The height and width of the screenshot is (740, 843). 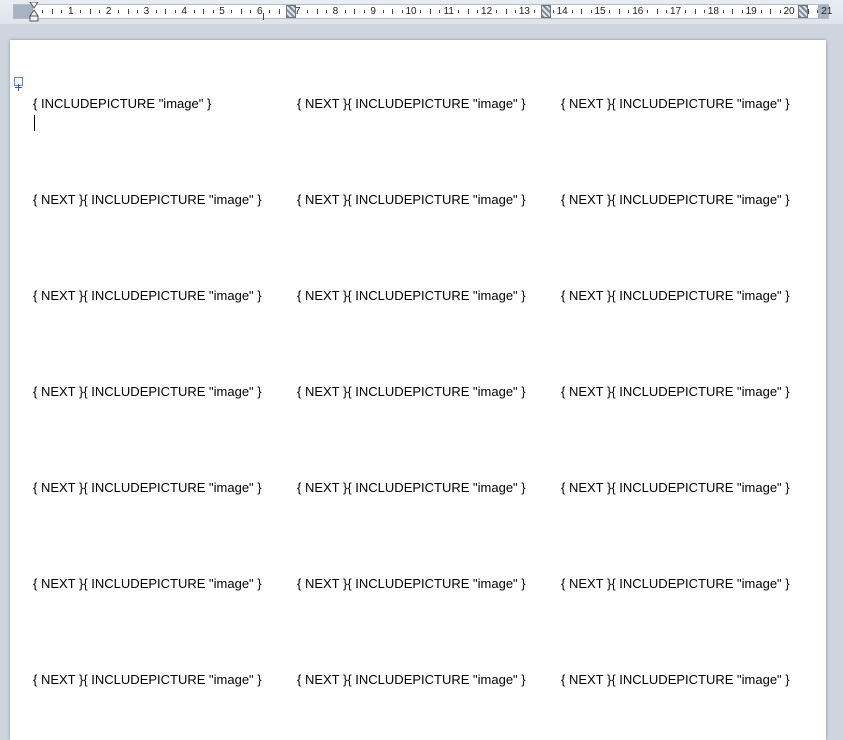 I want to click on horizontal-ruler: 1 2 3 4 5 6 7 8 9 10 11 12 13 14 15 16 17 18 19 20 21, so click(x=421, y=12).